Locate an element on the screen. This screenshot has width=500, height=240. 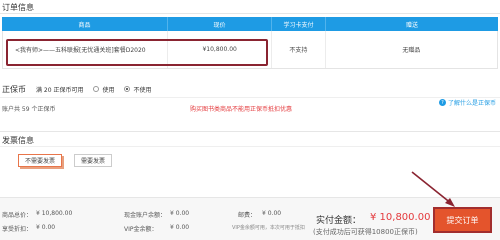
radio-dot-selected-icon is located at coordinates (127, 89).